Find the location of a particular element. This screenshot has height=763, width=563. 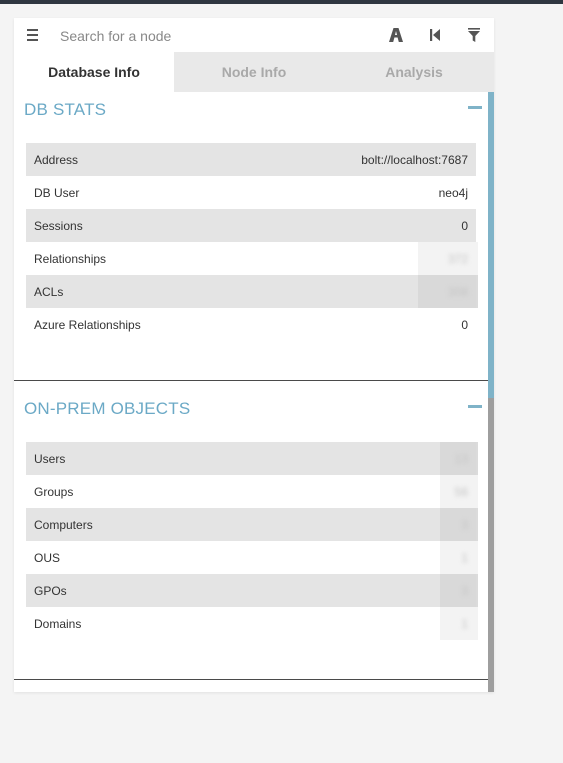

table-row: DB User neo4j is located at coordinates (251, 192).